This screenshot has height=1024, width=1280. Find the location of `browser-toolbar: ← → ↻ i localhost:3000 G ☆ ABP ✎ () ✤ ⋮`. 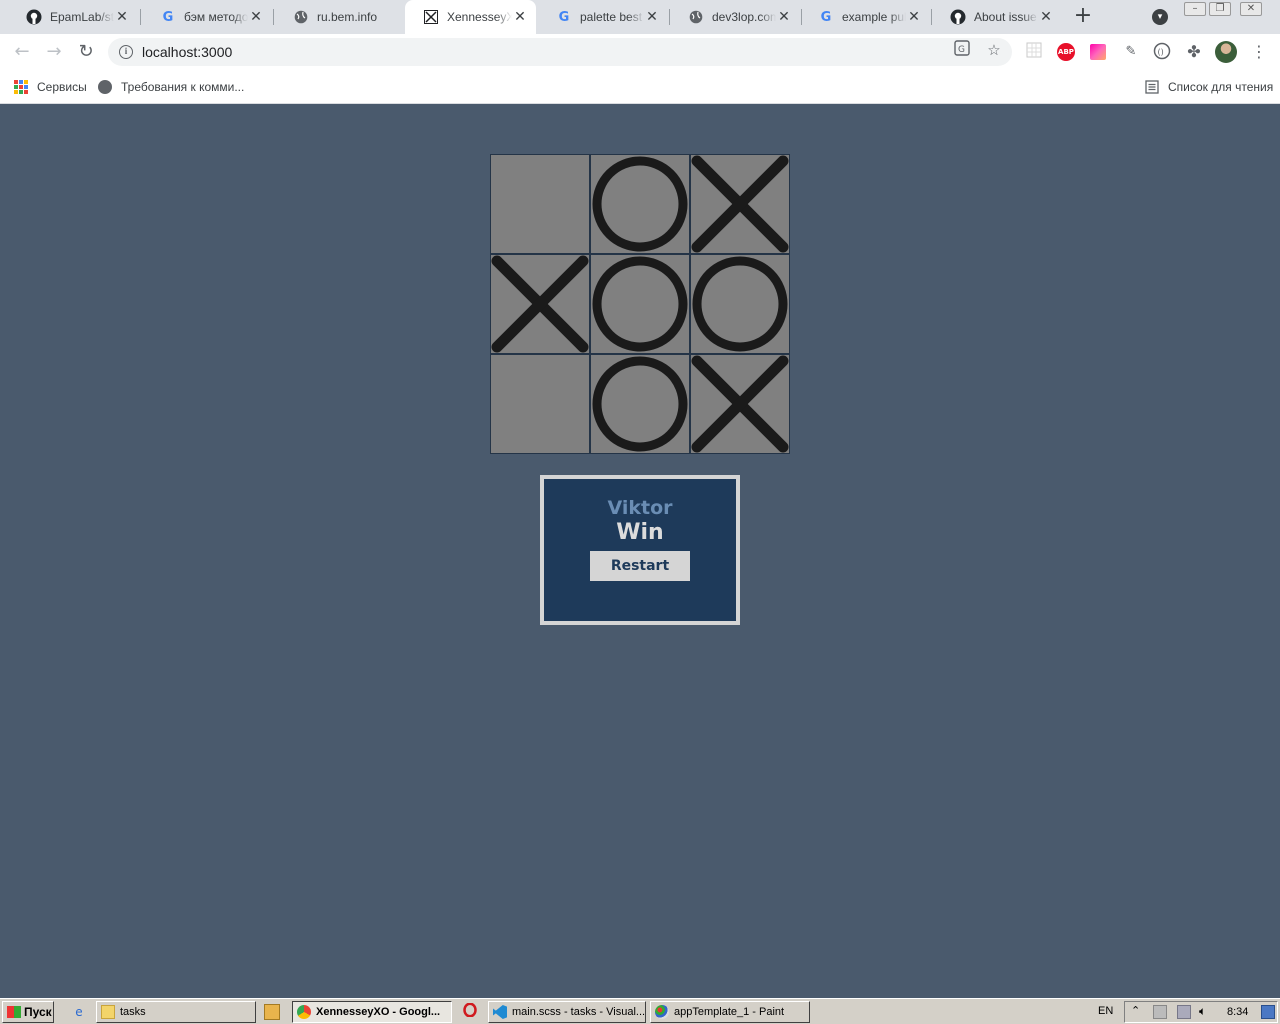

browser-toolbar: ← → ↻ i localhost:3000 G ☆ ABP ✎ () ✤ ⋮ is located at coordinates (640, 52).